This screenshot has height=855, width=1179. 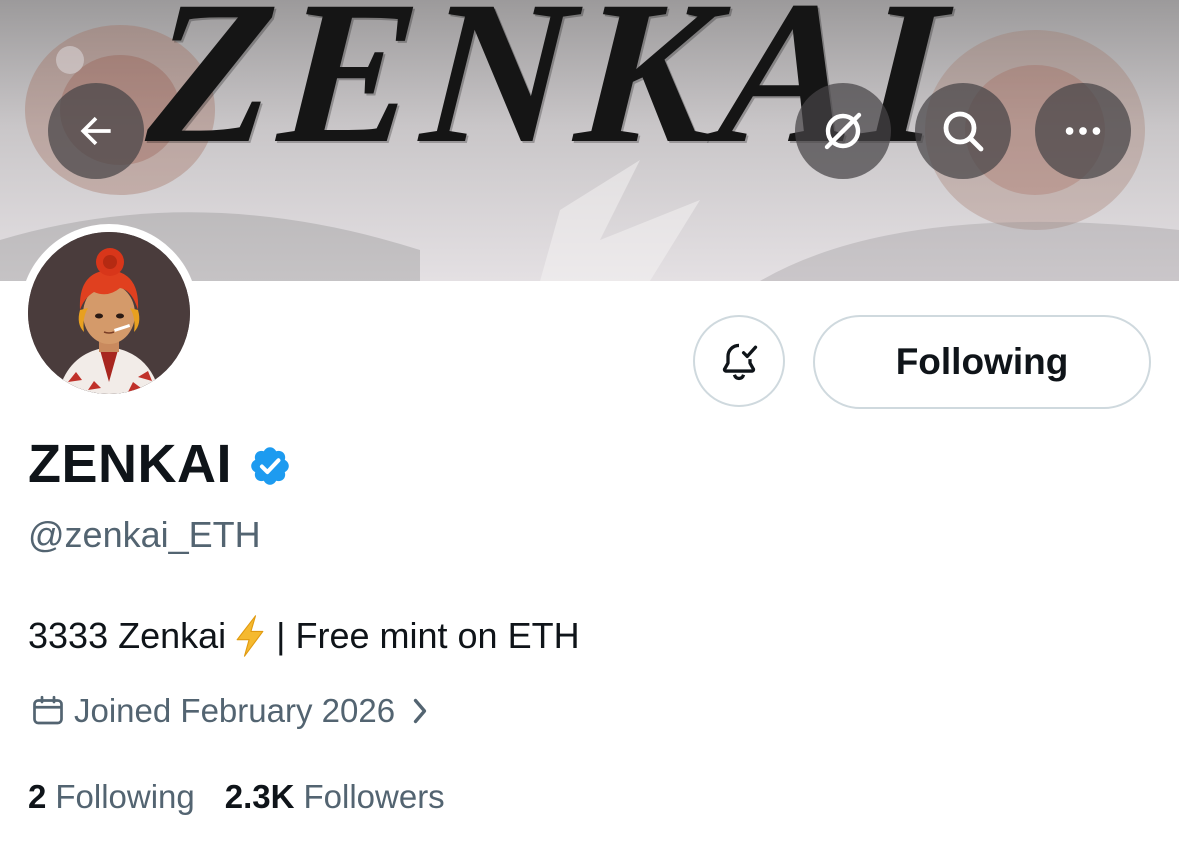 I want to click on lightning-bolt-emoji, so click(x=250, y=636).